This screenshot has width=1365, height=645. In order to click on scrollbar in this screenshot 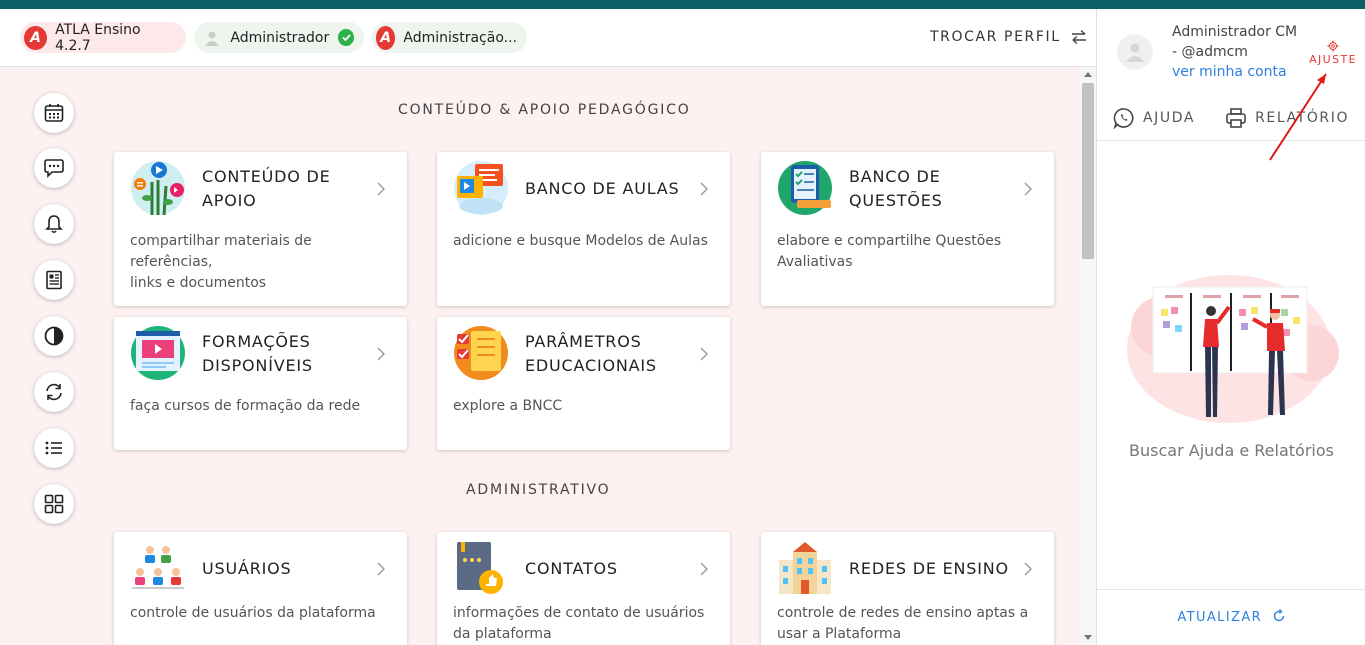, I will do `click(1088, 356)`.